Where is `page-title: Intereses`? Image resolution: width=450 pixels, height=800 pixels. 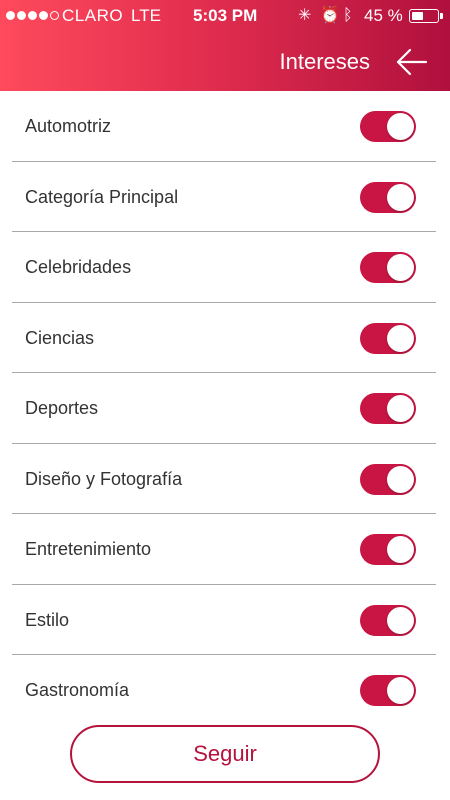
page-title: Intereses is located at coordinates (325, 61).